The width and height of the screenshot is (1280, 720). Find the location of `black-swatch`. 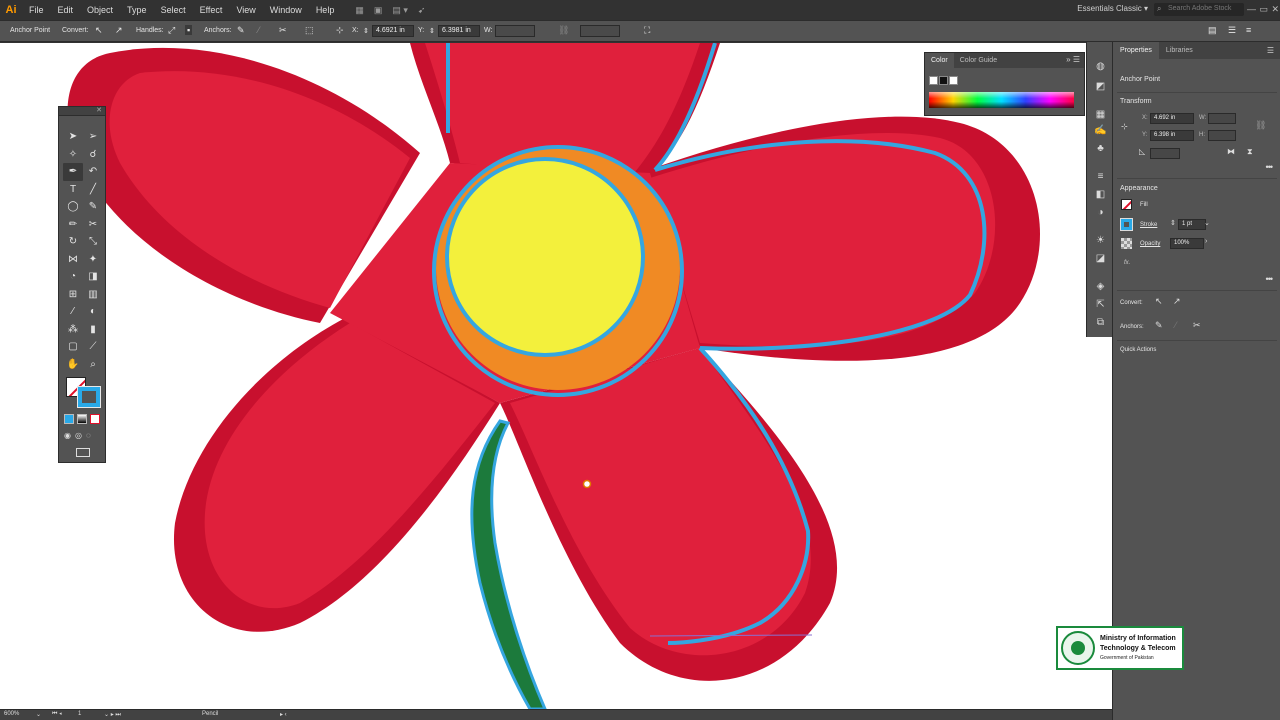

black-swatch is located at coordinates (943, 80).